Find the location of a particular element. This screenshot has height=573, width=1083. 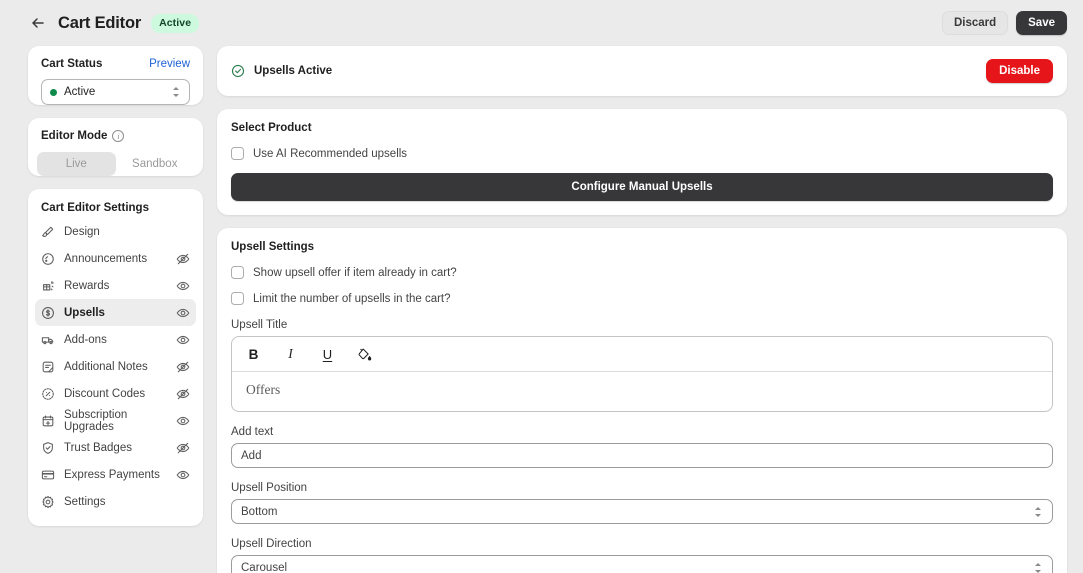

sidebar-item-announcements: Announcements is located at coordinates (115, 258).